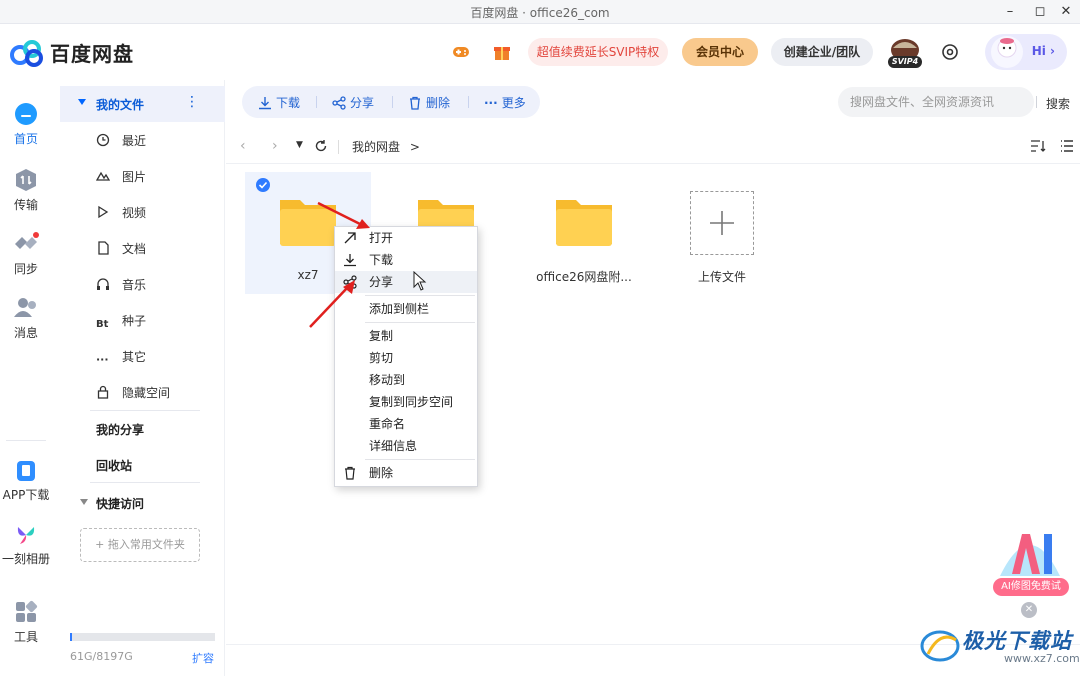 Image resolution: width=1080 pixels, height=676 pixels. What do you see at coordinates (26, 190) in the screenshot?
I see `rail-transfer: 传输` at bounding box center [26, 190].